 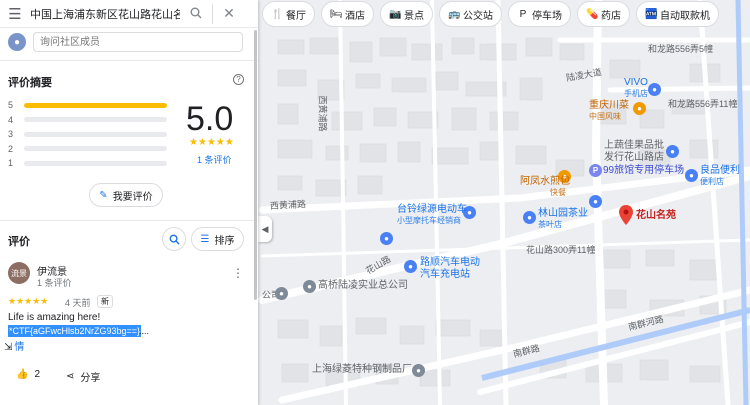 What do you see at coordinates (545, 186) in the screenshot?
I see `poi-afeng: 阿凤水煎包 快餐` at bounding box center [545, 186].